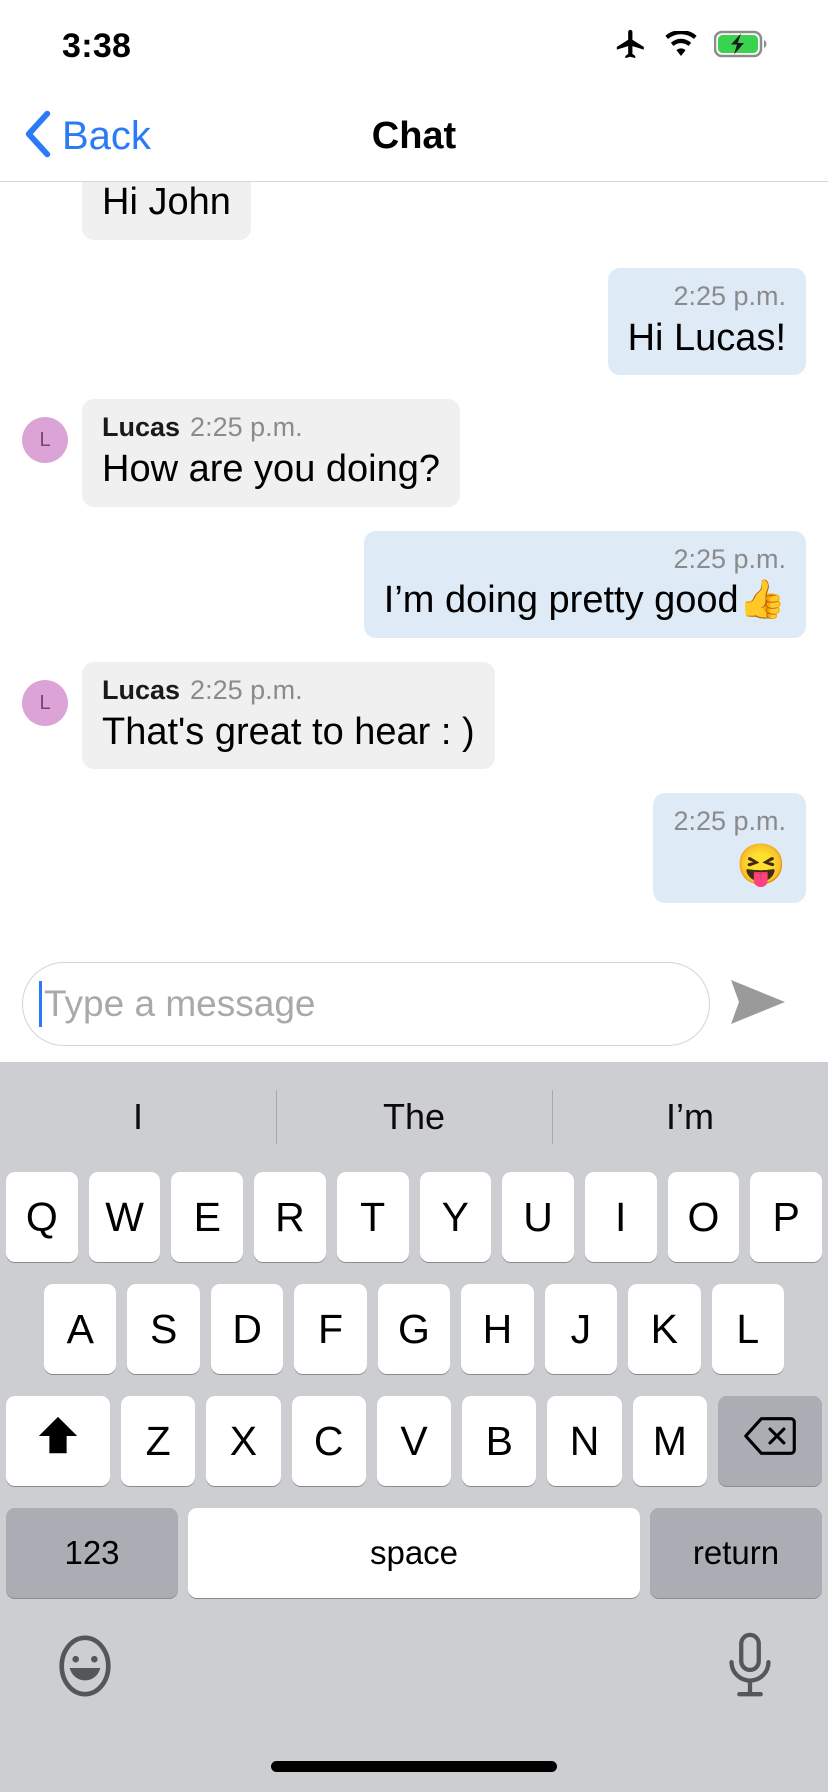 The width and height of the screenshot is (828, 1792). I want to click on key-a: A, so click(80, 1329).